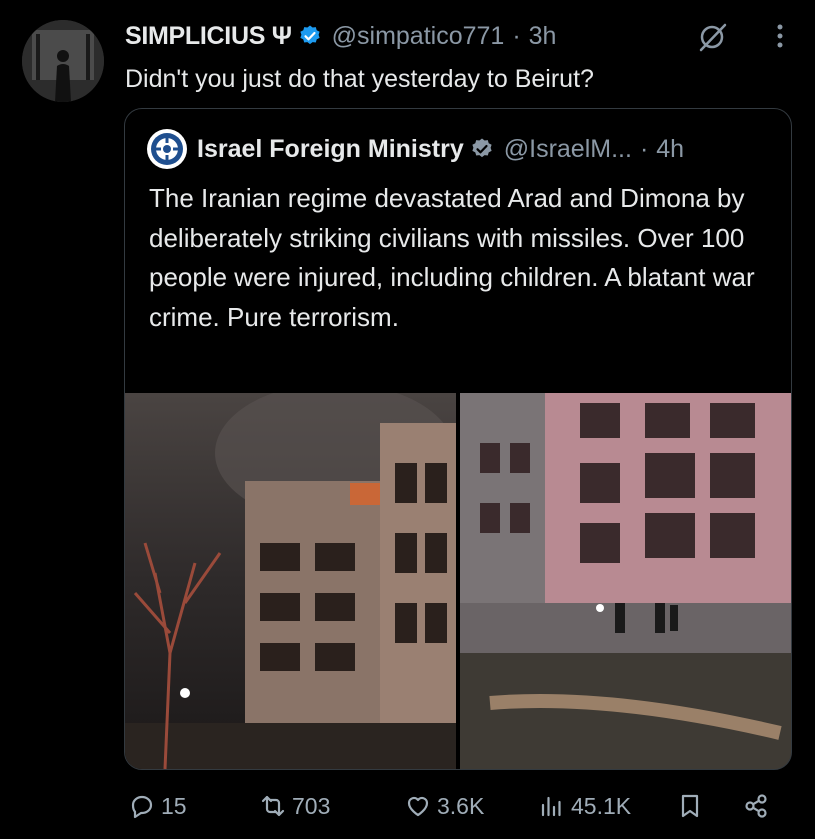  What do you see at coordinates (311, 805) in the screenshot?
I see `repost-count: 703` at bounding box center [311, 805].